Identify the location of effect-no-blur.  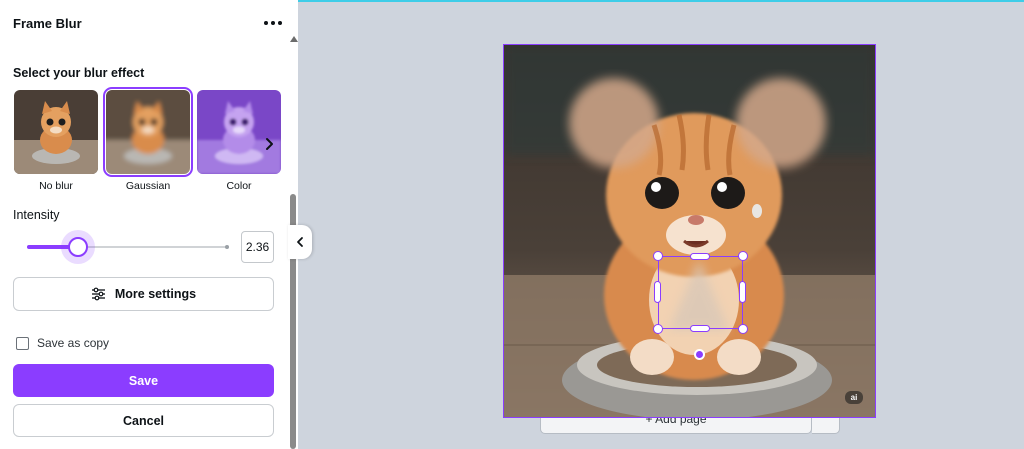
(56, 132).